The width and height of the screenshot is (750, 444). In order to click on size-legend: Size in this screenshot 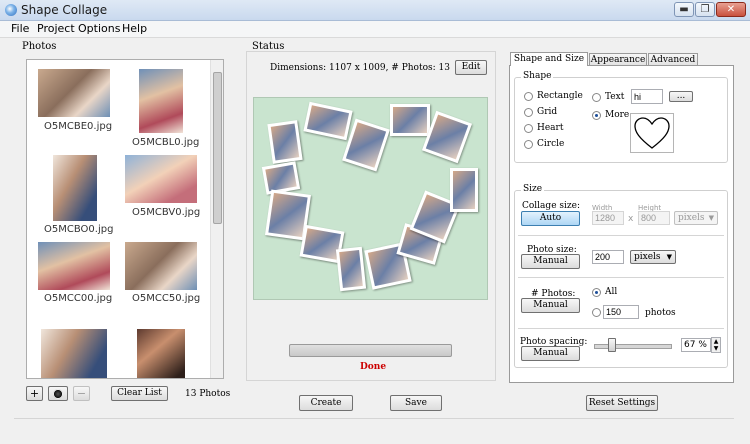, I will do `click(533, 189)`.